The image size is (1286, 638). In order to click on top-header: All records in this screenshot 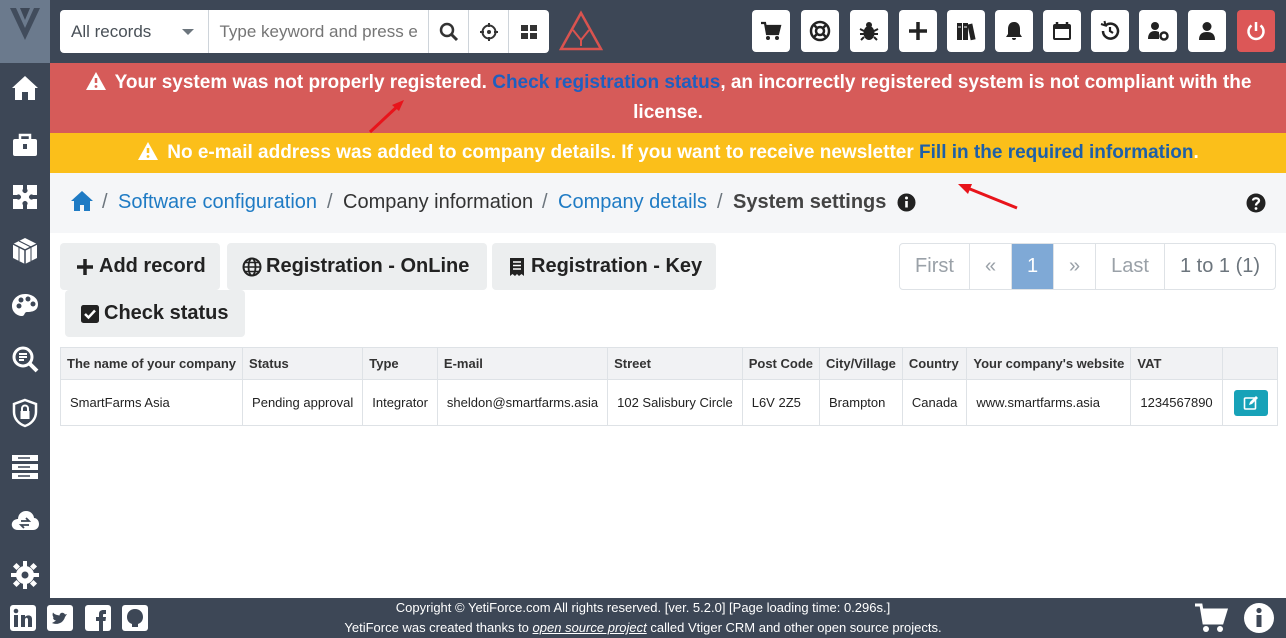, I will do `click(668, 31)`.